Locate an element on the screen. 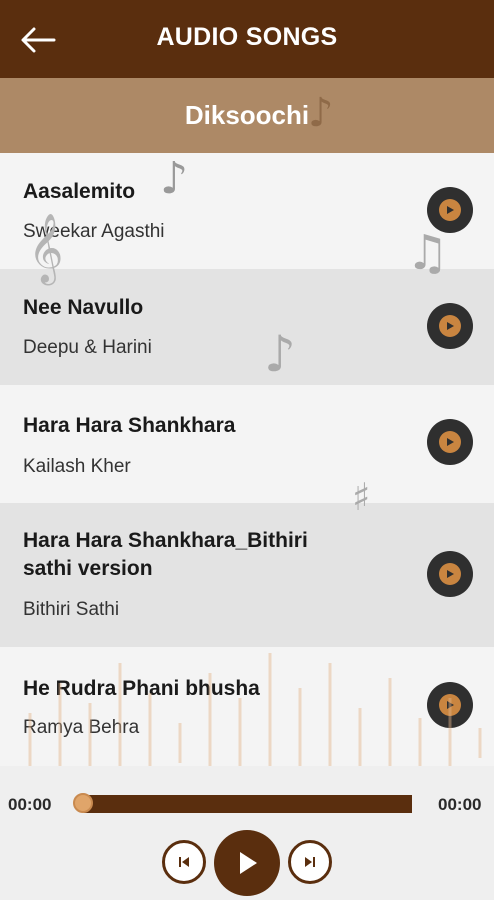  page-title: AUDIO SONGS is located at coordinates (247, 37).